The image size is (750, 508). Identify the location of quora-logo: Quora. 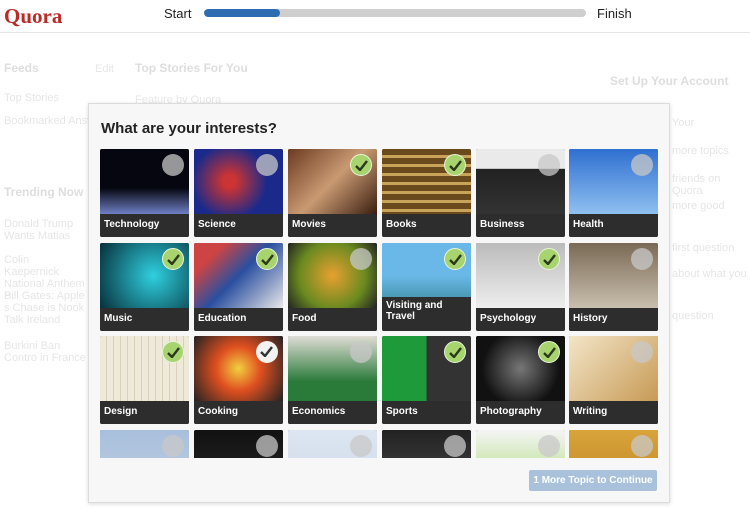
(33, 16).